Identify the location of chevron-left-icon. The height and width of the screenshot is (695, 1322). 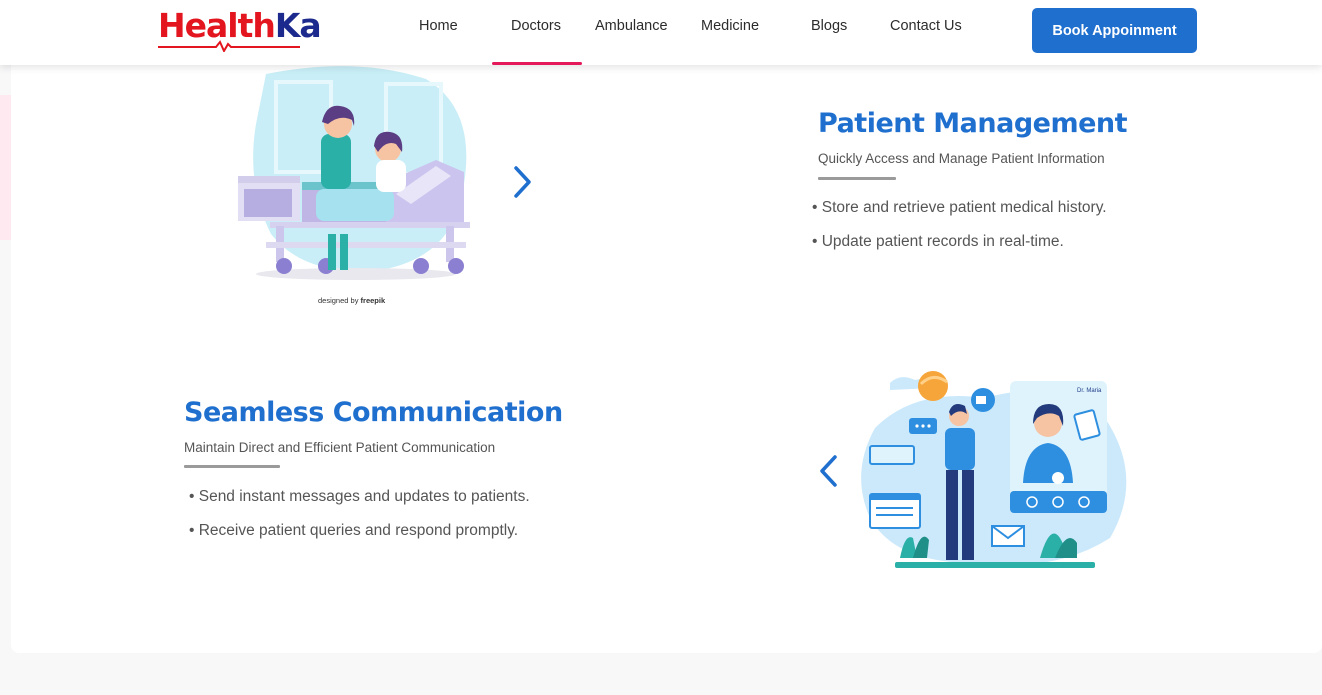
(828, 471).